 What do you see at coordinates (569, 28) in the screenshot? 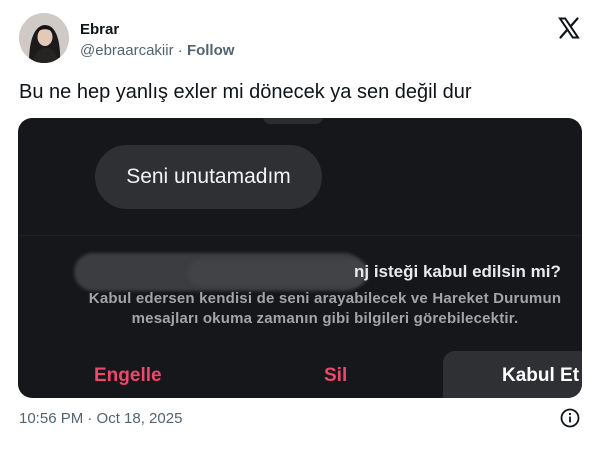
I see `x-logo-icon` at bounding box center [569, 28].